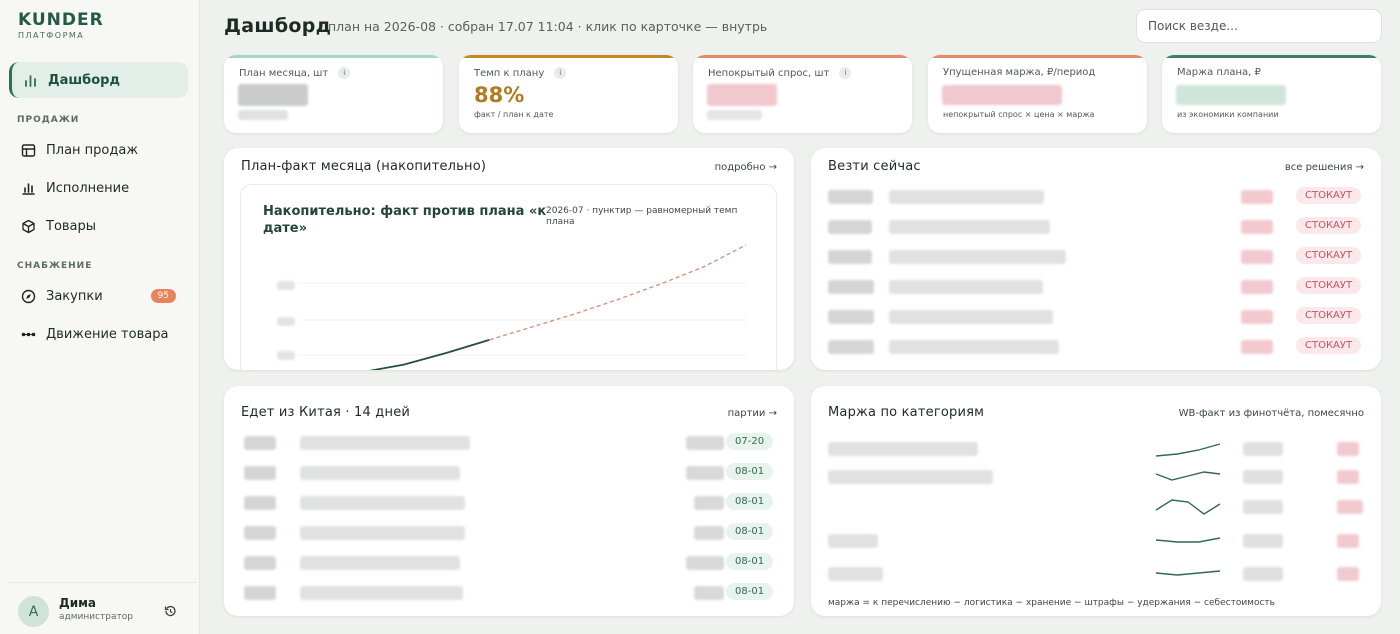 The width and height of the screenshot is (1400, 634). What do you see at coordinates (750, 441) in the screenshot?
I see `eta-badge: 07-20` at bounding box center [750, 441].